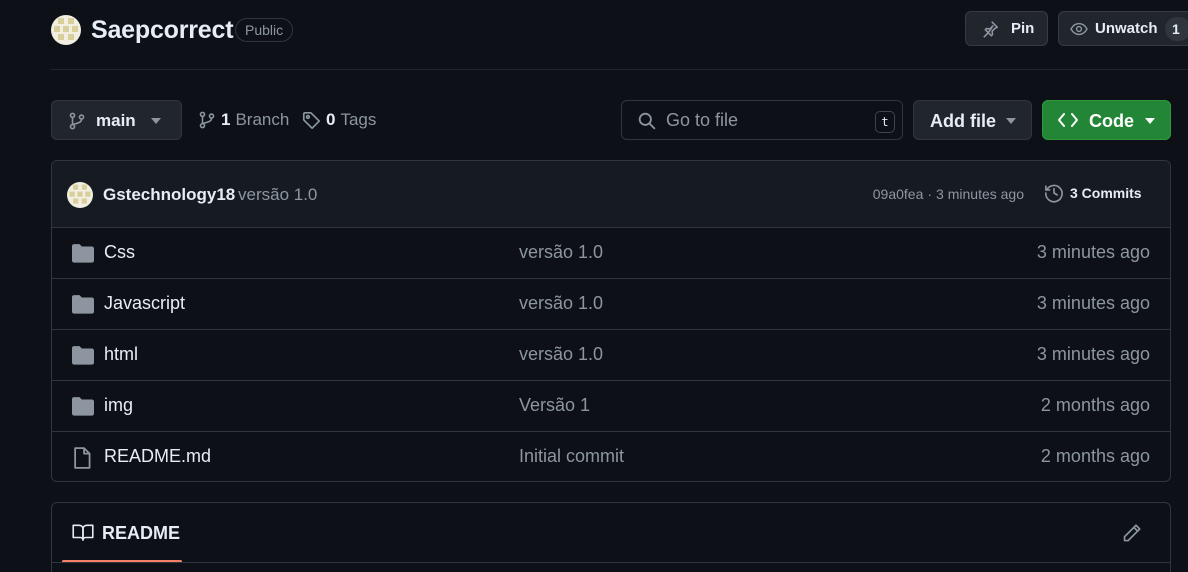 The image size is (1188, 572). I want to click on go-to-file-search: t, so click(762, 120).